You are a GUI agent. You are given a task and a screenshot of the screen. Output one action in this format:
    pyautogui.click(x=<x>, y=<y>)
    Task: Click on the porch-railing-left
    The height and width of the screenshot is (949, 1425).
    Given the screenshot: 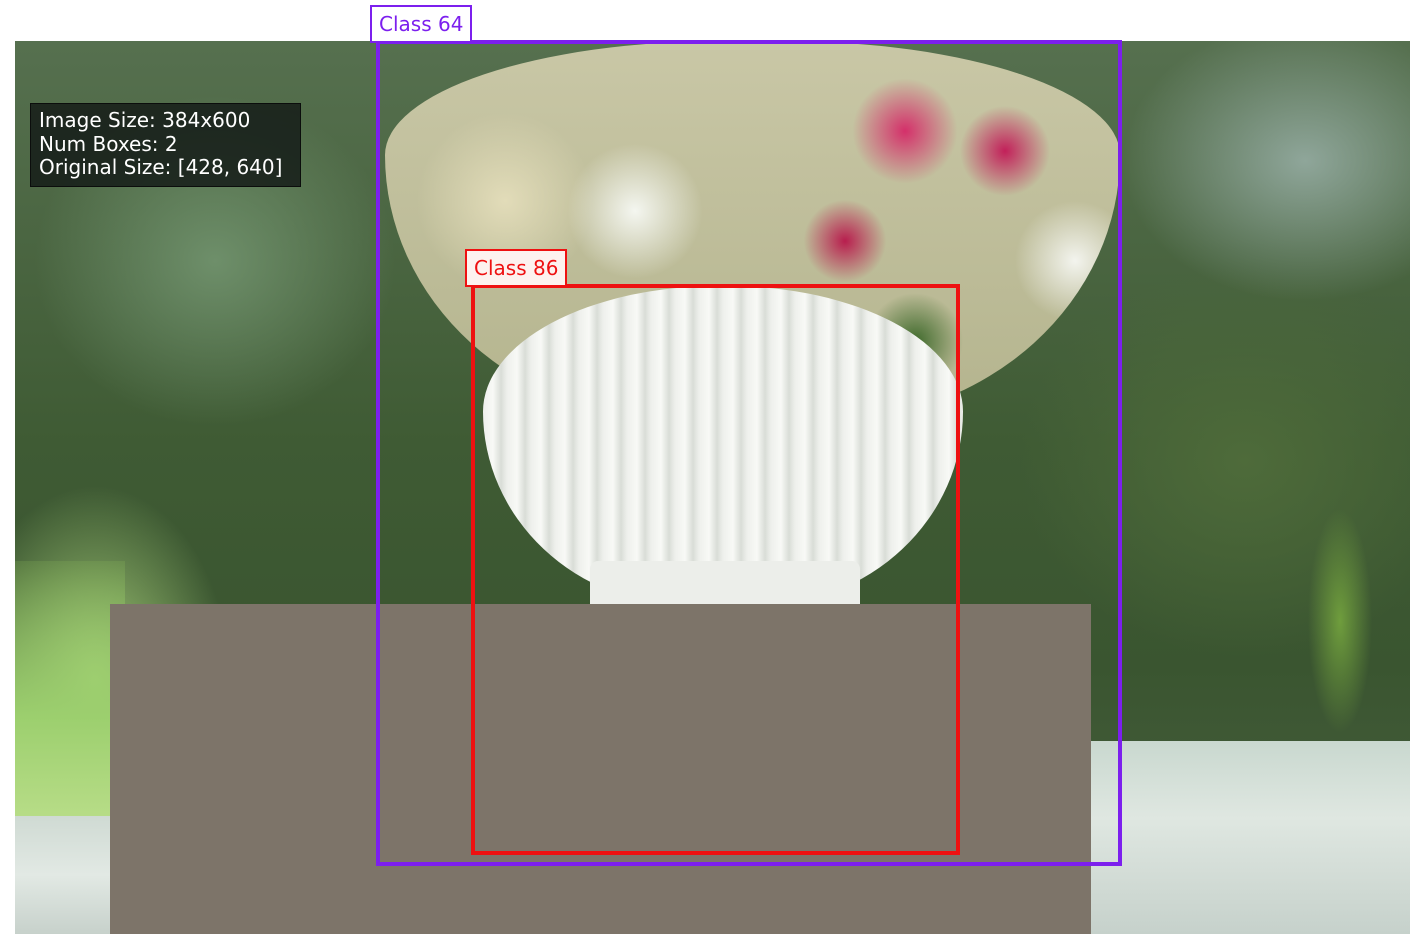 What is the action you would take?
    pyautogui.click(x=65, y=875)
    